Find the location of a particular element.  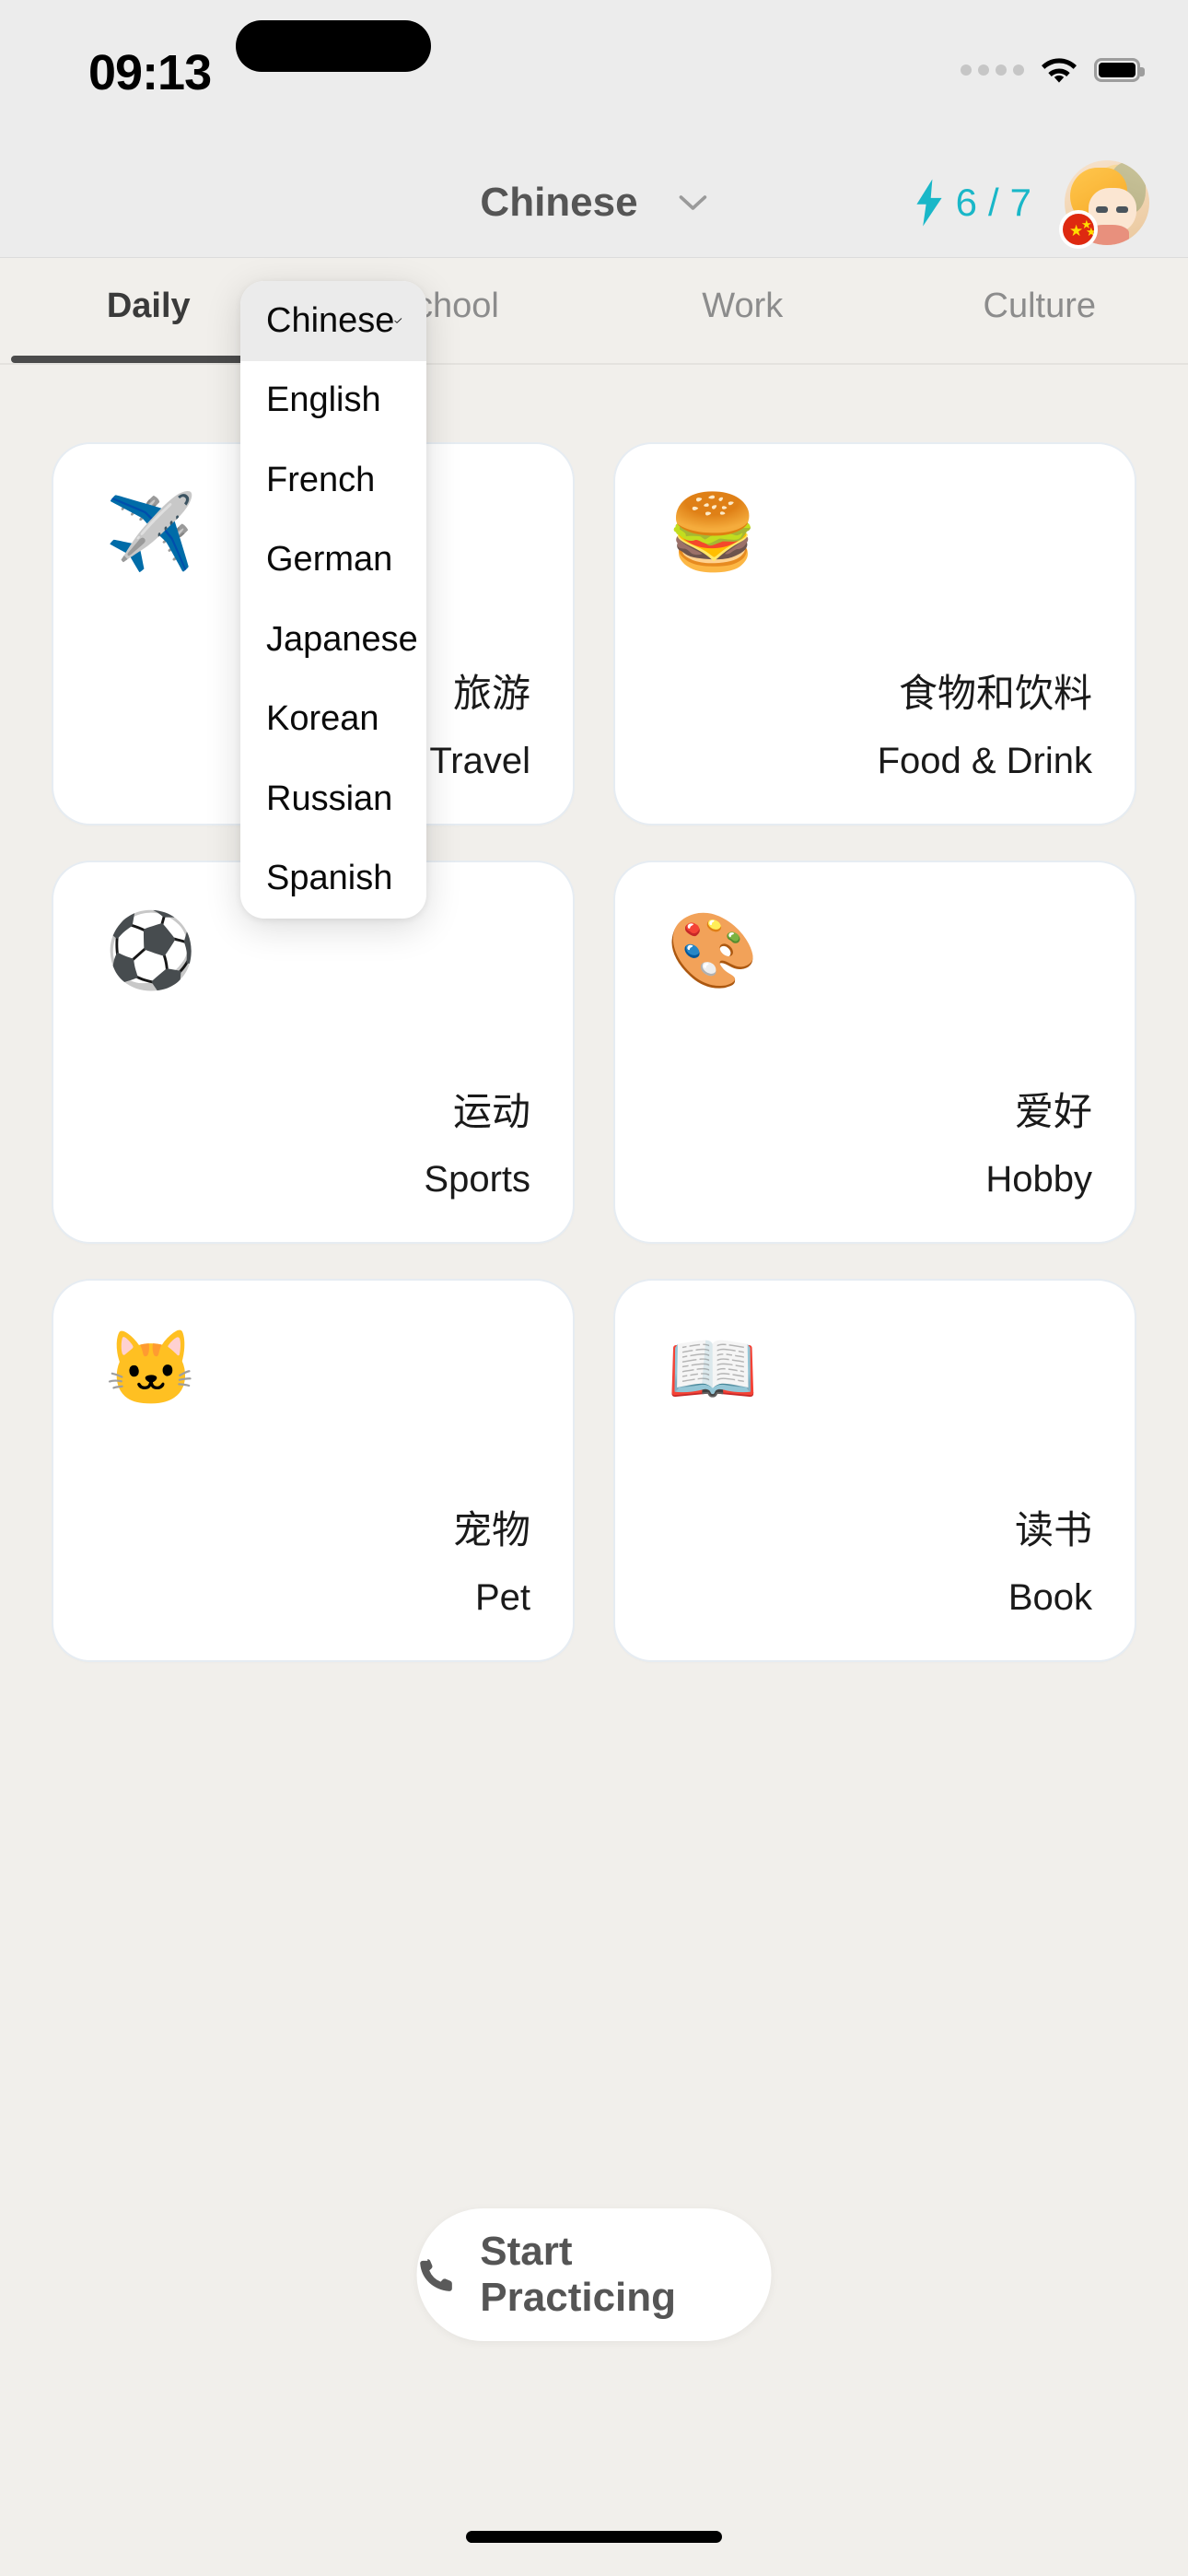

language-option-spanish: Spanish is located at coordinates (333, 879).